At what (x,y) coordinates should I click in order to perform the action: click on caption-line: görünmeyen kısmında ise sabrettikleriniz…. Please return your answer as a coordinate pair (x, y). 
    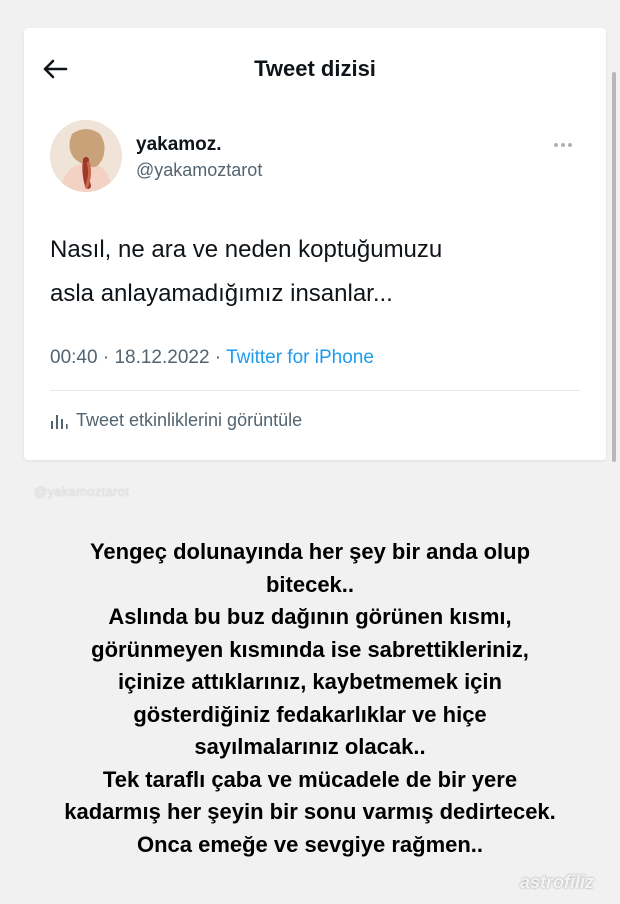
    Looking at the image, I should click on (310, 649).